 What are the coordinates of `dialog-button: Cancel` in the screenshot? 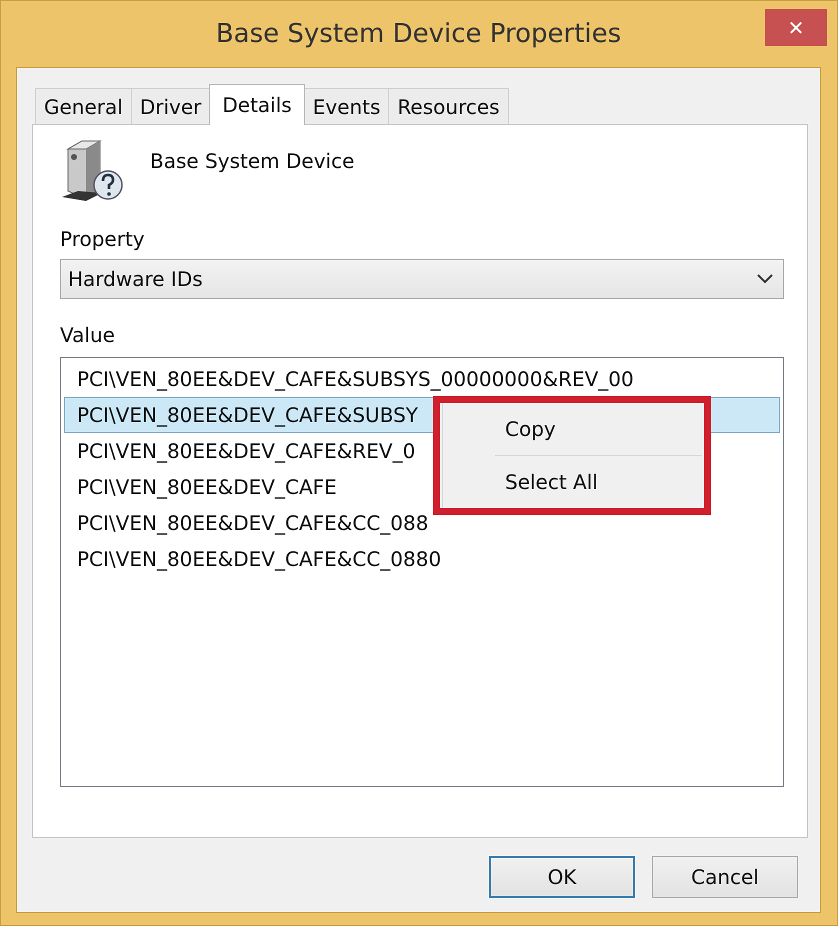 It's located at (725, 877).